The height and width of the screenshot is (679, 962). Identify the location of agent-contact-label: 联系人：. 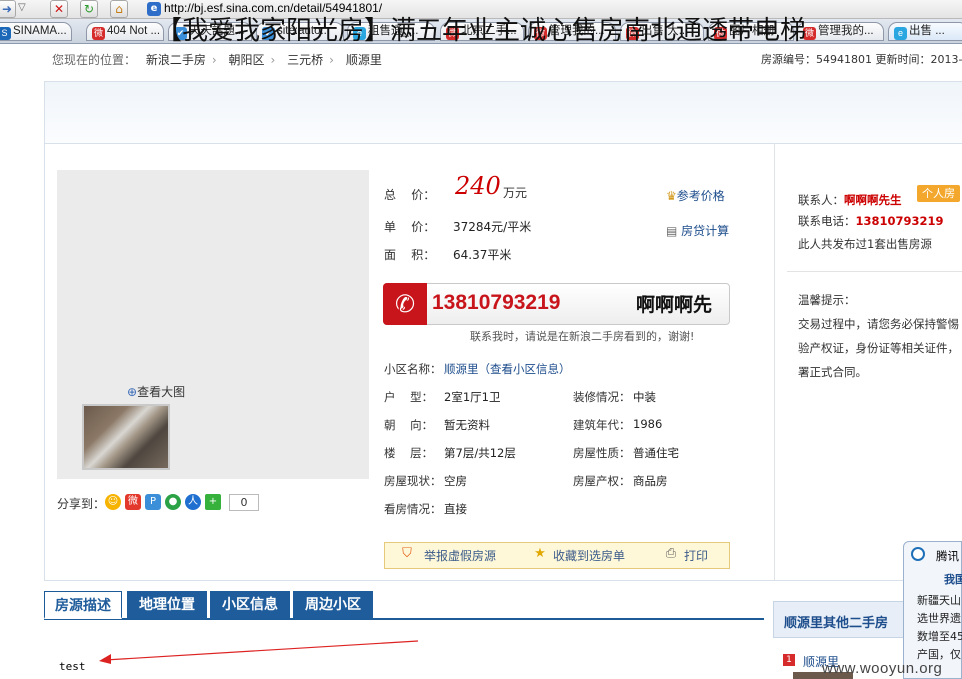
(821, 200).